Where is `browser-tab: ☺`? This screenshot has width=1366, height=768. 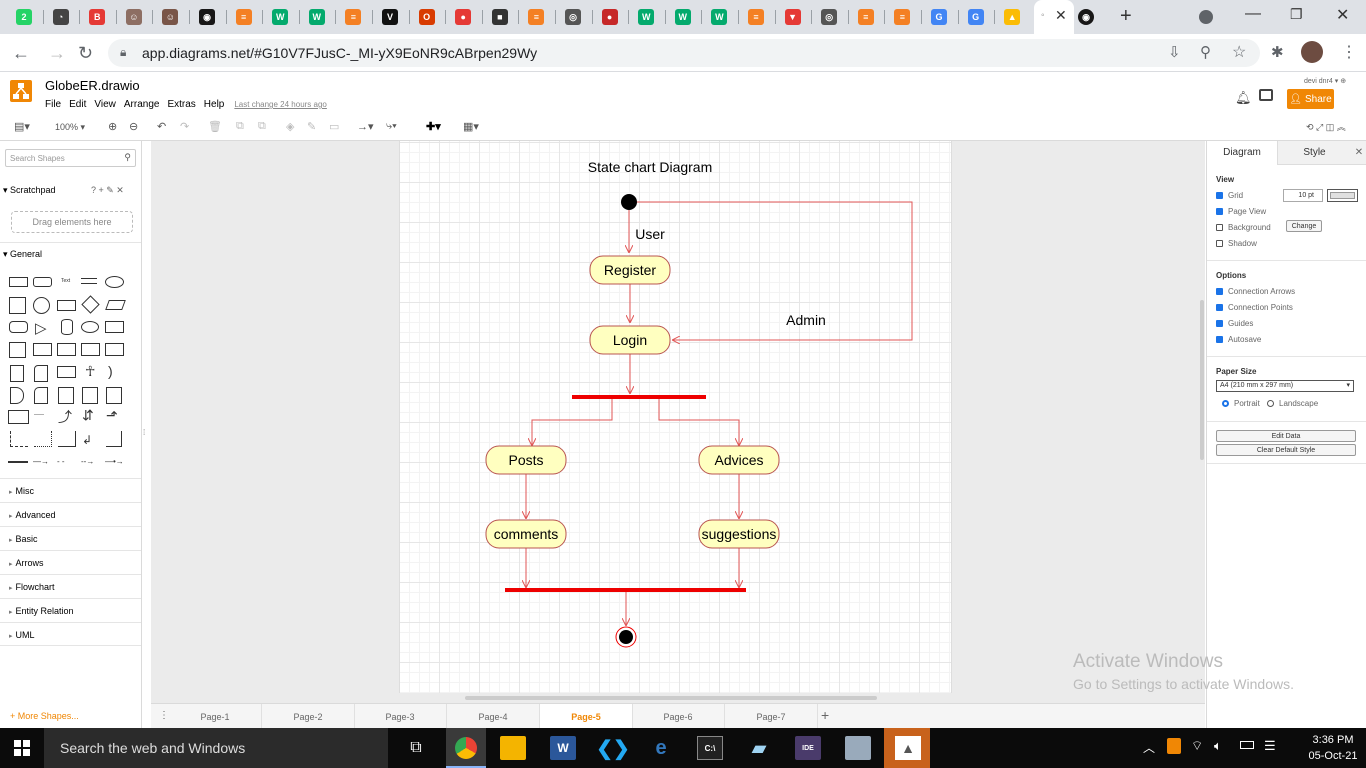
browser-tab: ☺ is located at coordinates (134, 17).